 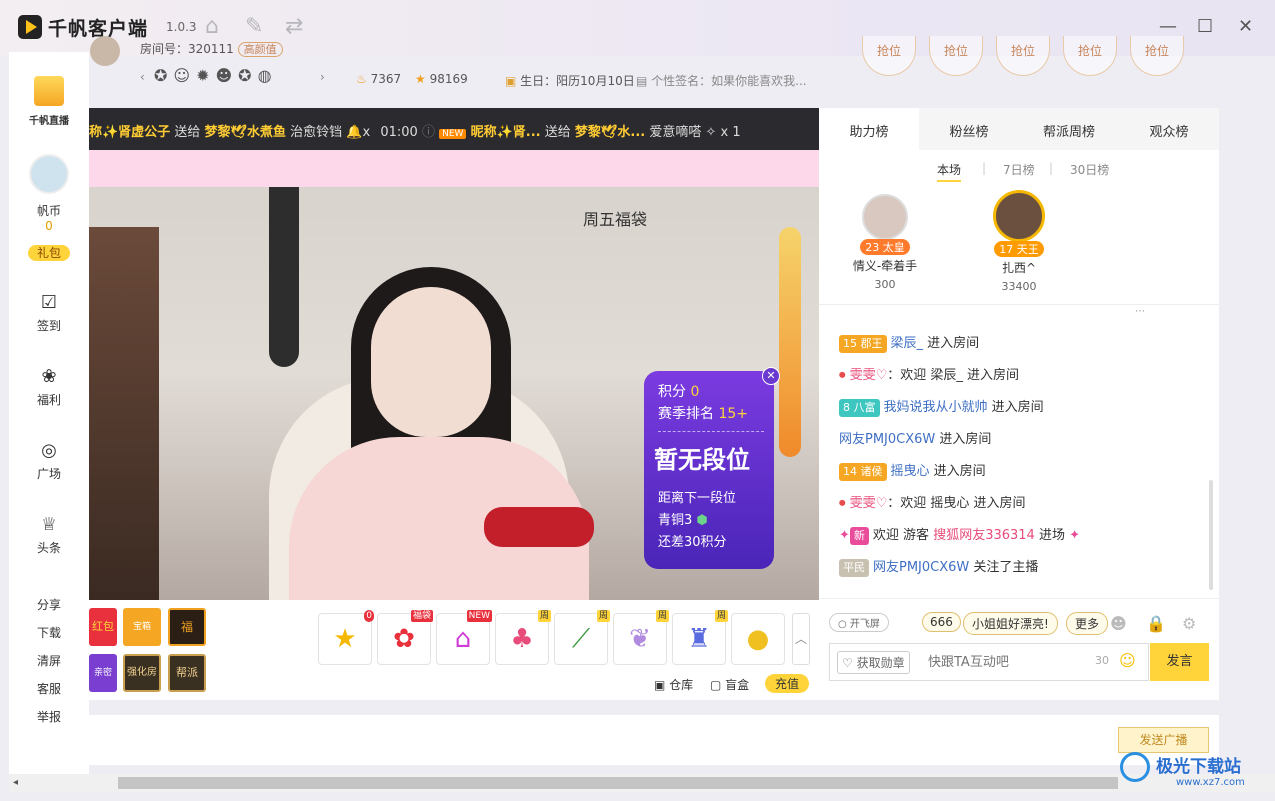 What do you see at coordinates (771, 376) in the screenshot?
I see `rank-card-close-icon: ✕` at bounding box center [771, 376].